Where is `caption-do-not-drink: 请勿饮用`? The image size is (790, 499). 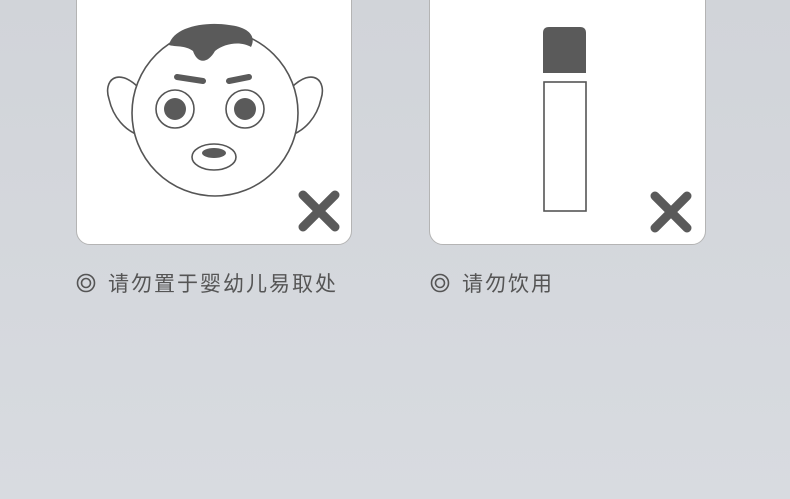
caption-do-not-drink: 请勿饮用 is located at coordinates (492, 283).